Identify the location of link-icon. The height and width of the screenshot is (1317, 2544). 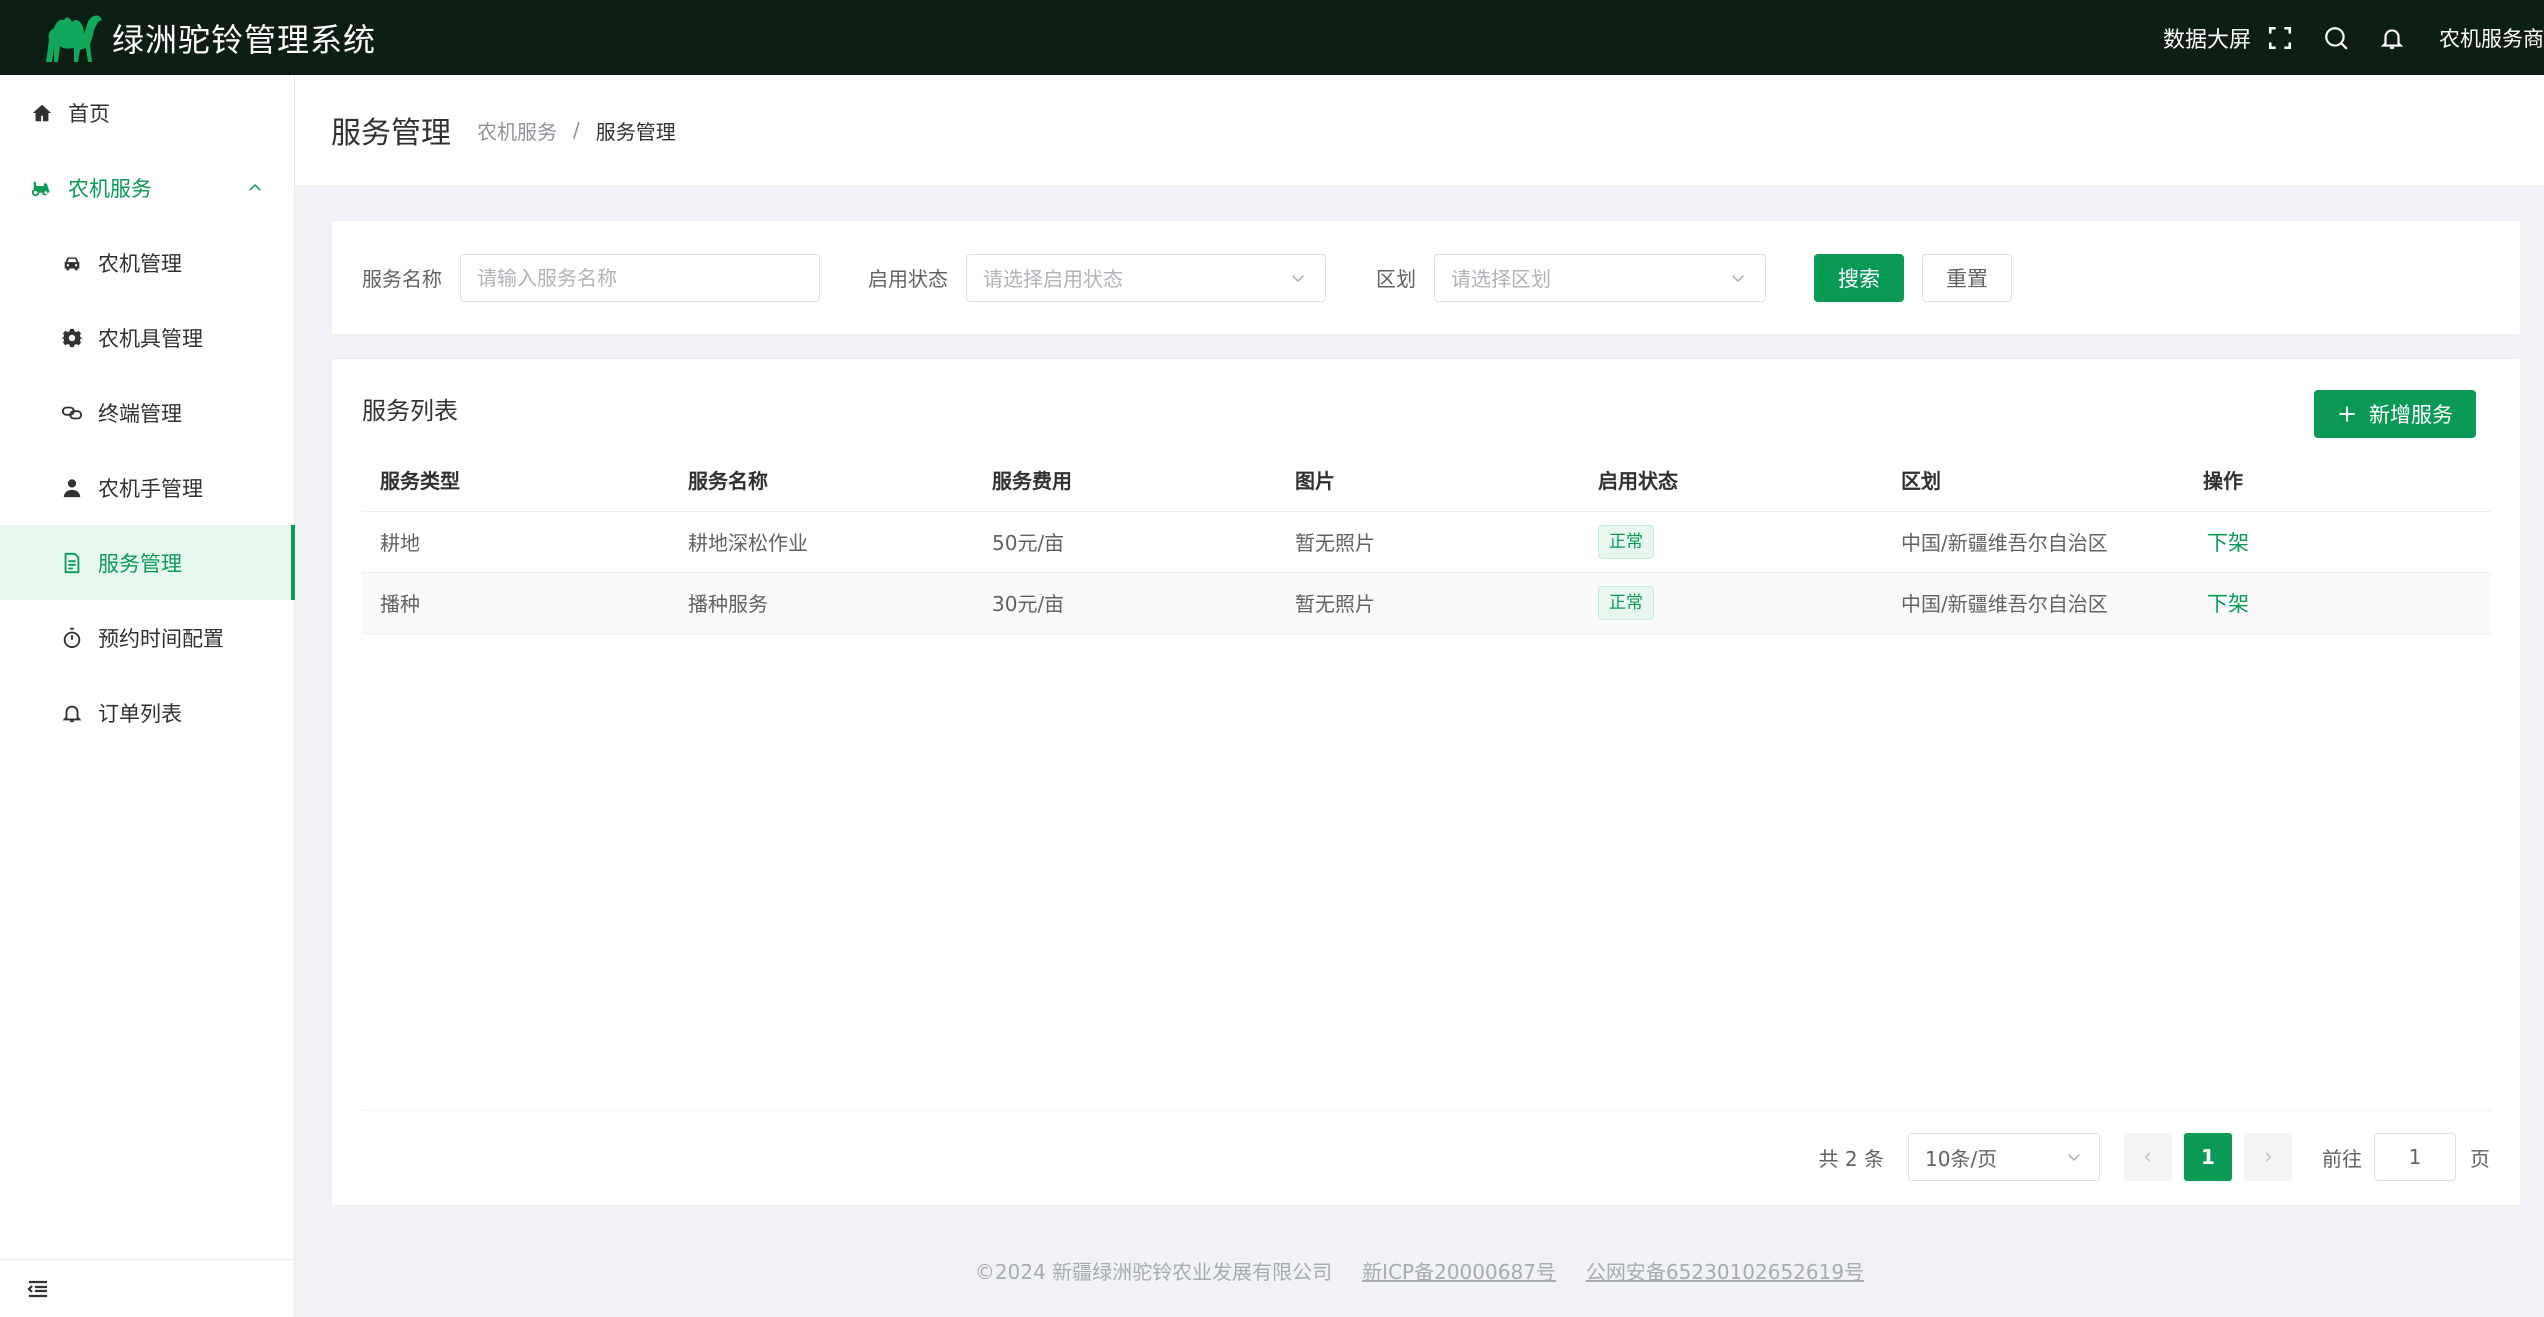
(72, 413).